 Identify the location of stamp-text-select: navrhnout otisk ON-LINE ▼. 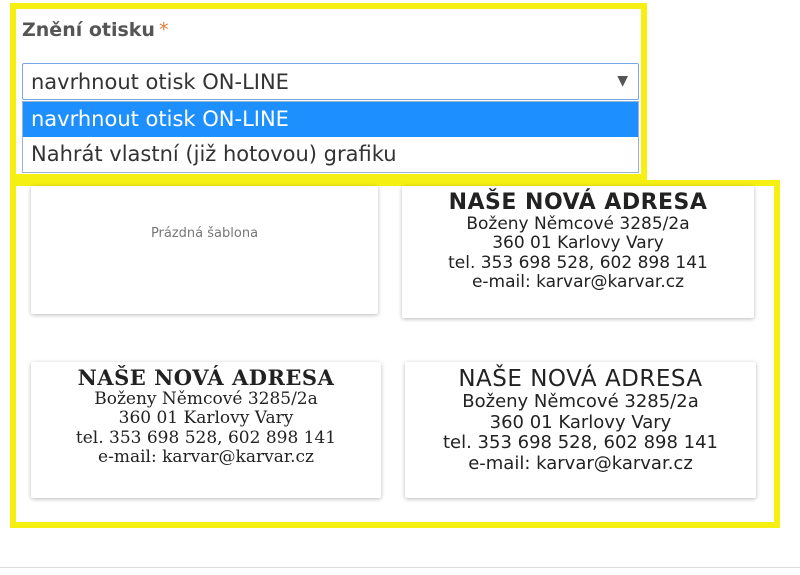
(330, 81).